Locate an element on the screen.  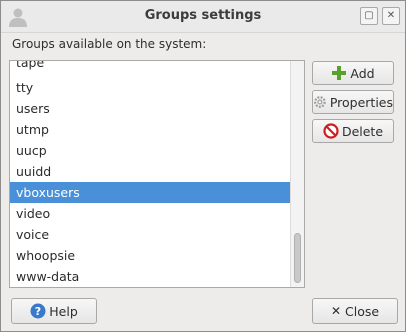
delete-label: Delete is located at coordinates (362, 131).